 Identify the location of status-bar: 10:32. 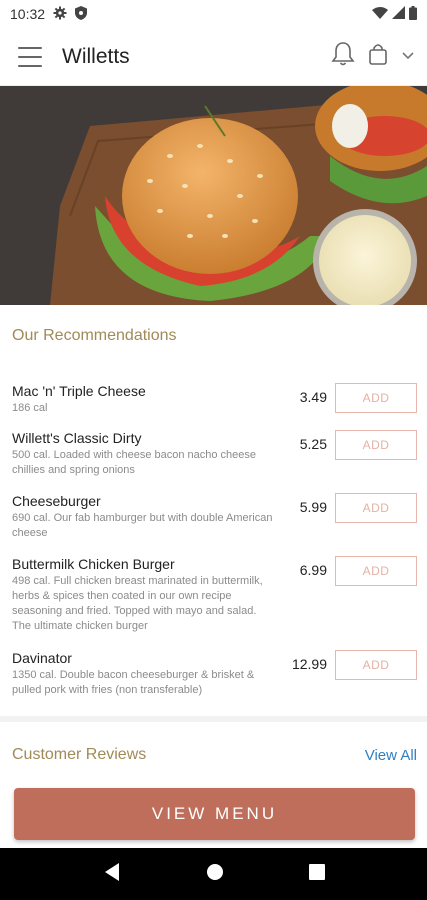
(213, 14).